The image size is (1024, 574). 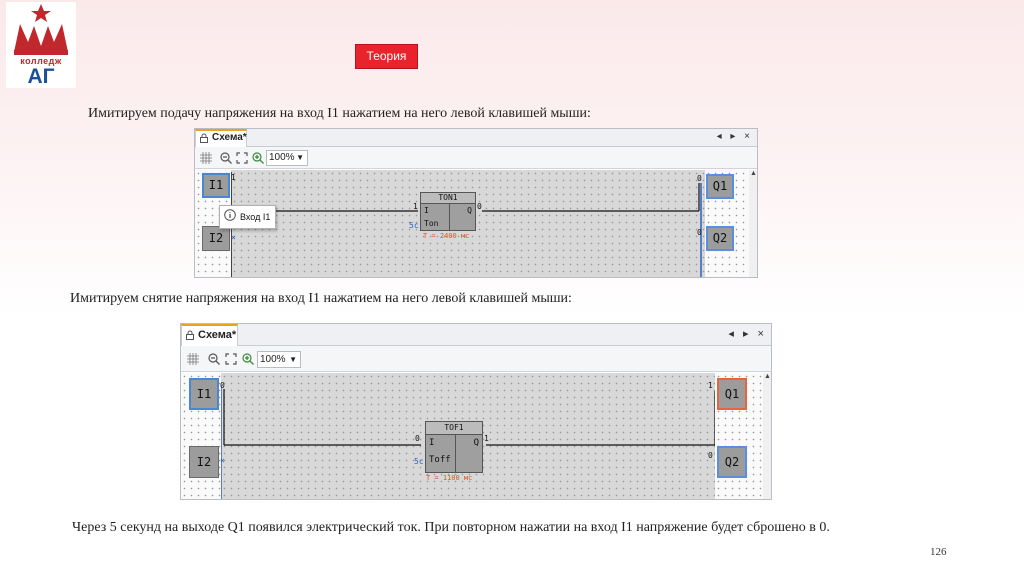 What do you see at coordinates (710, 385) in the screenshot?
I see `output-q1-value: 1` at bounding box center [710, 385].